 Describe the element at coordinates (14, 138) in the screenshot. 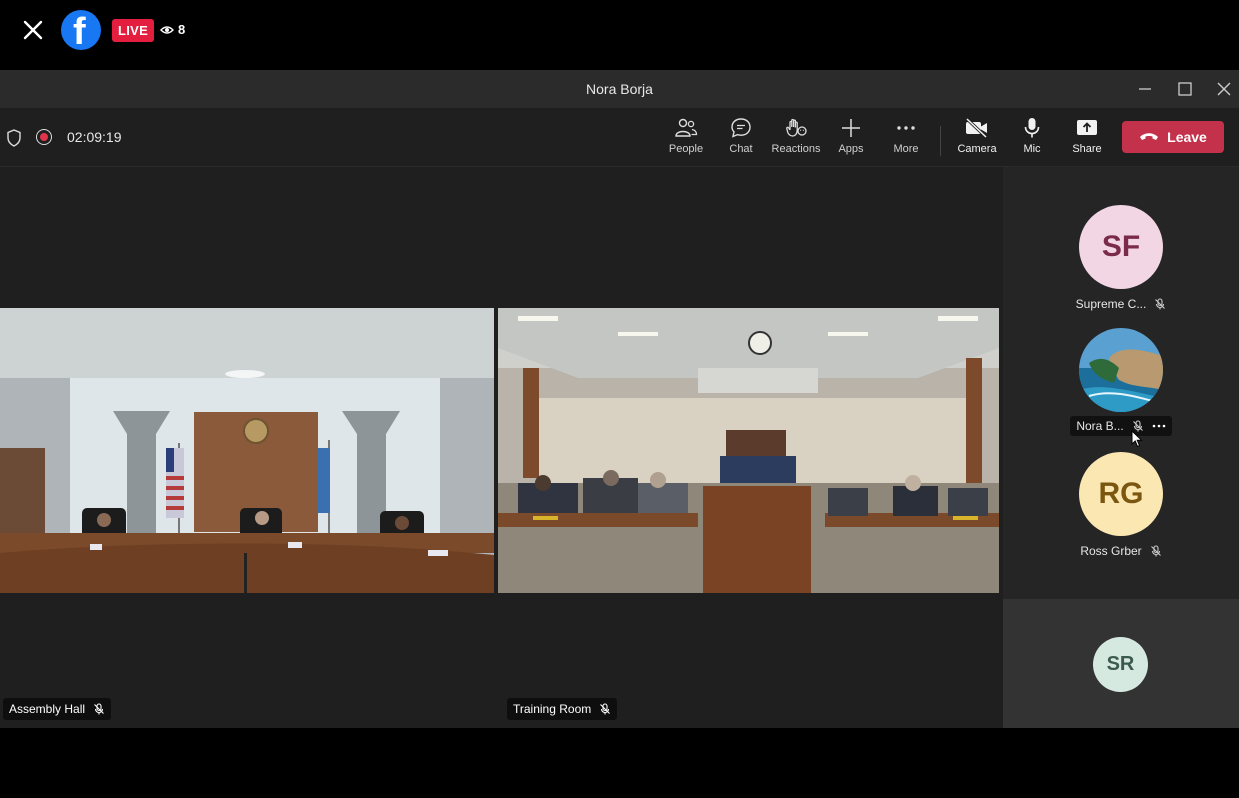

I see `shield-icon` at that location.